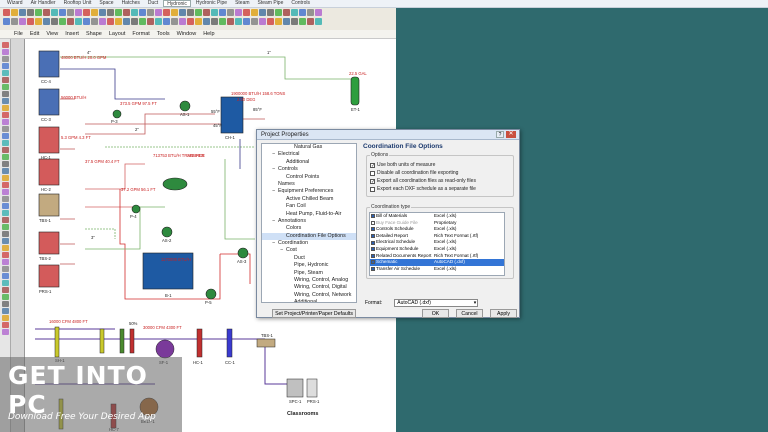 The height and width of the screenshot is (432, 768). Describe the element at coordinates (309, 258) in the screenshot. I see `tree-item: Duct` at that location.